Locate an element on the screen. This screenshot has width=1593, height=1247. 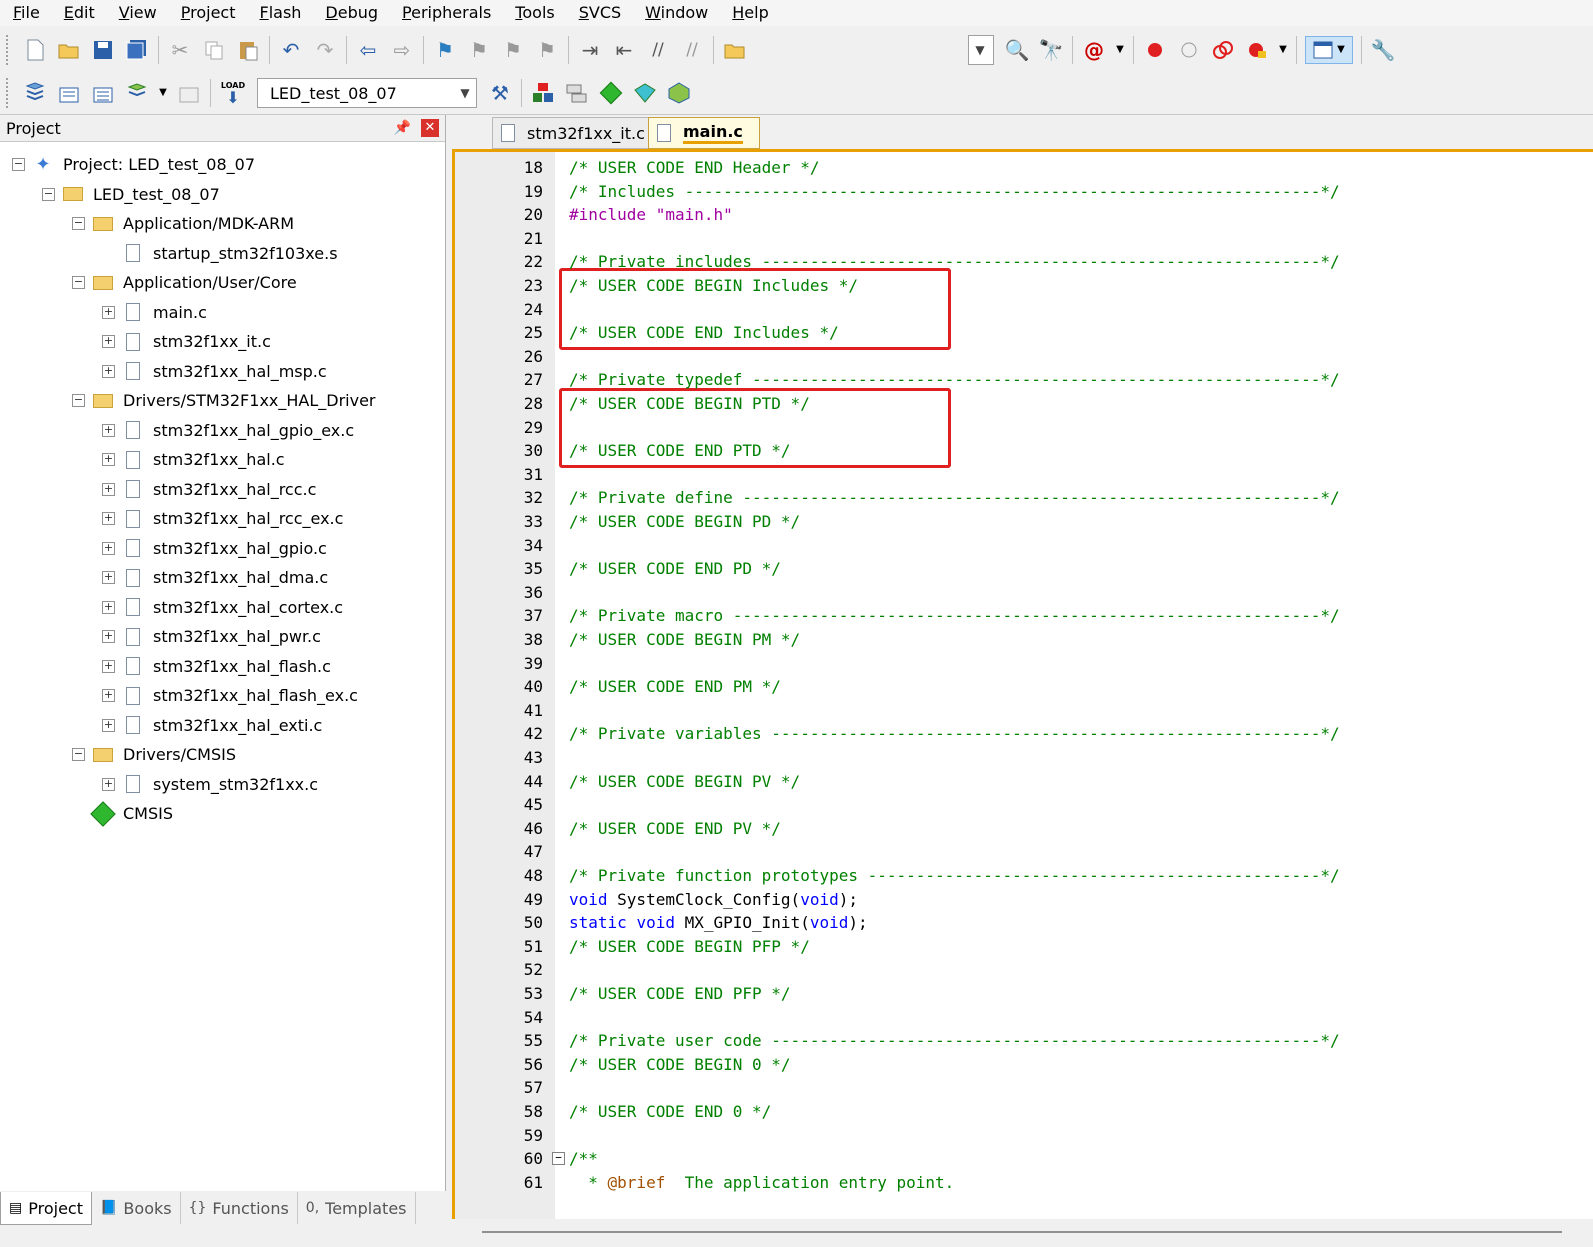
tree-item: startup_stm32f103xe.s is located at coordinates (220, 253).